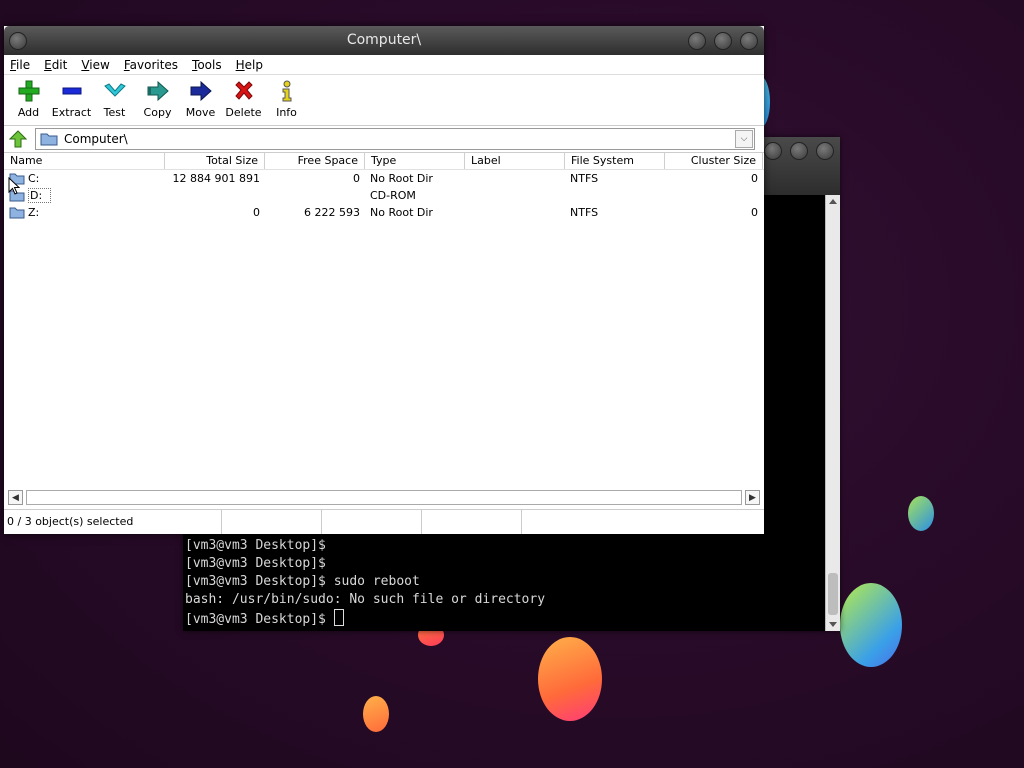 The width and height of the screenshot is (1024, 768). I want to click on up-folder-button, so click(18, 139).